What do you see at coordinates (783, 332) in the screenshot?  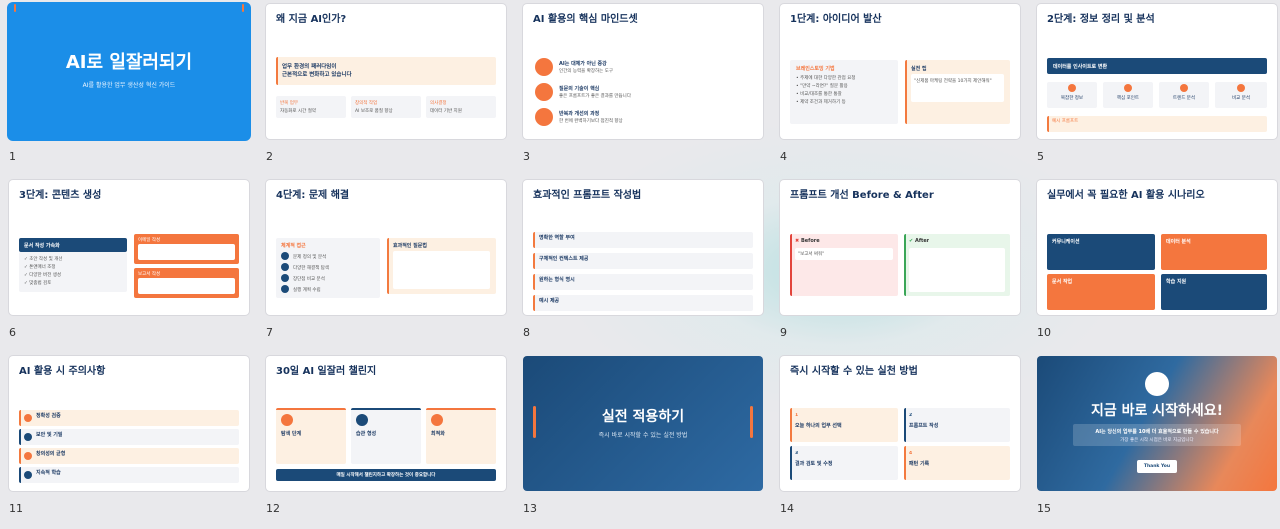 I see `slide-number: 9` at bounding box center [783, 332].